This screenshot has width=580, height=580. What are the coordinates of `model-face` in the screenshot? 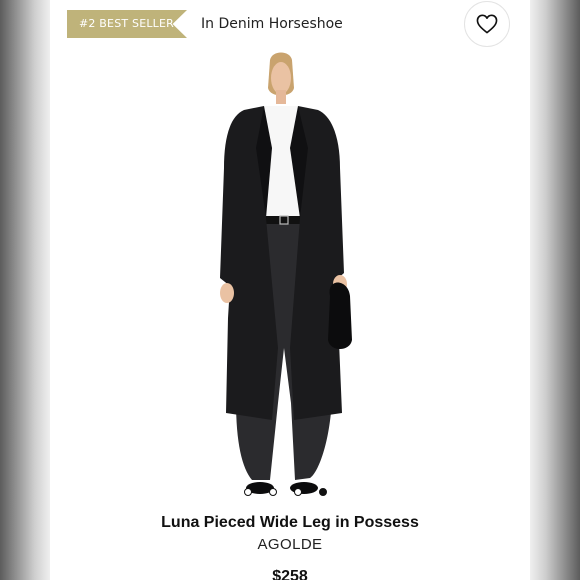 It's located at (281, 78).